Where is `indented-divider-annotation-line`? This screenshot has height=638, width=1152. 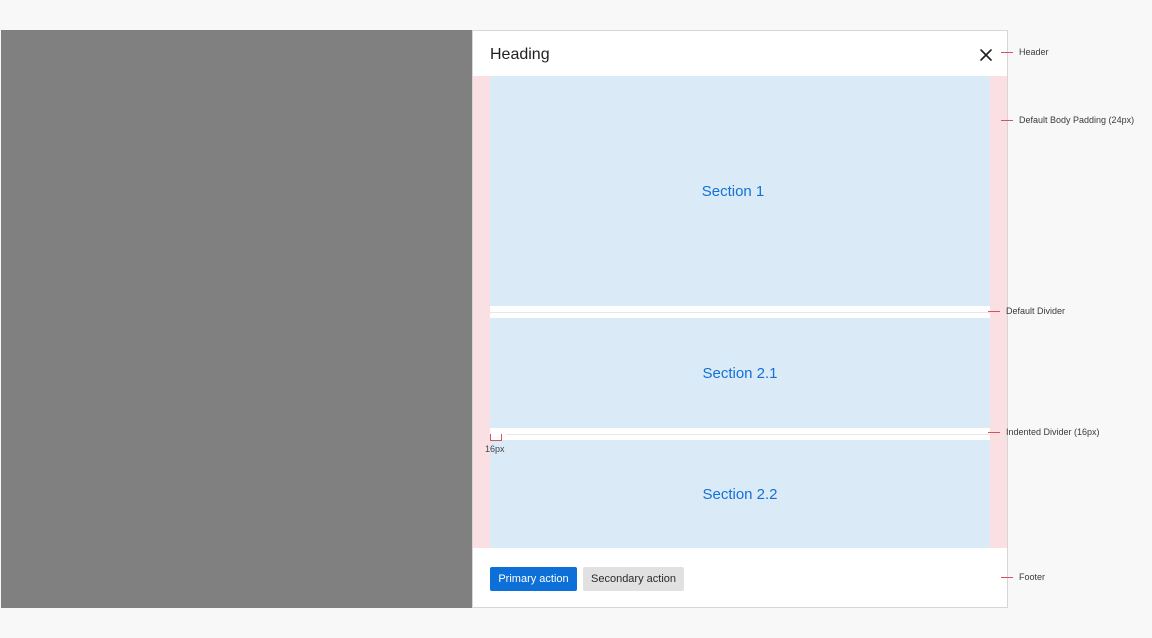 indented-divider-annotation-line is located at coordinates (994, 432).